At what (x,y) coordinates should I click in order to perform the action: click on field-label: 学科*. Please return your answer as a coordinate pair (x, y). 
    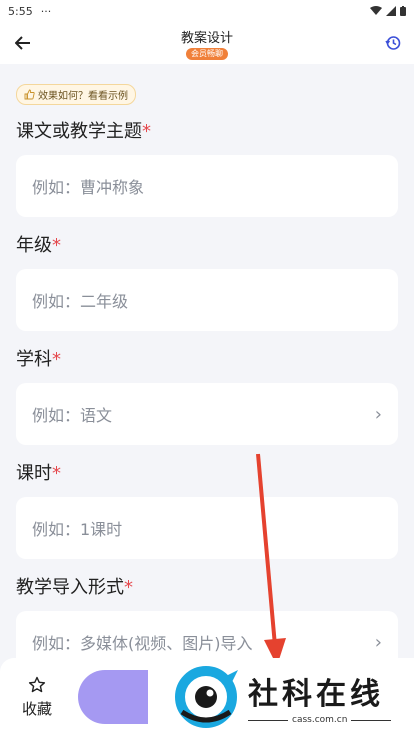
    Looking at the image, I should click on (207, 358).